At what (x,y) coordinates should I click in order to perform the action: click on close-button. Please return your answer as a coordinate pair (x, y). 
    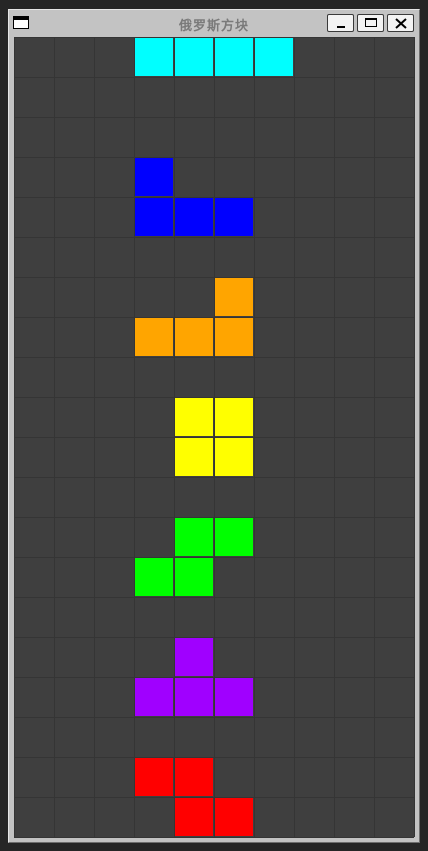
    Looking at the image, I should click on (400, 23).